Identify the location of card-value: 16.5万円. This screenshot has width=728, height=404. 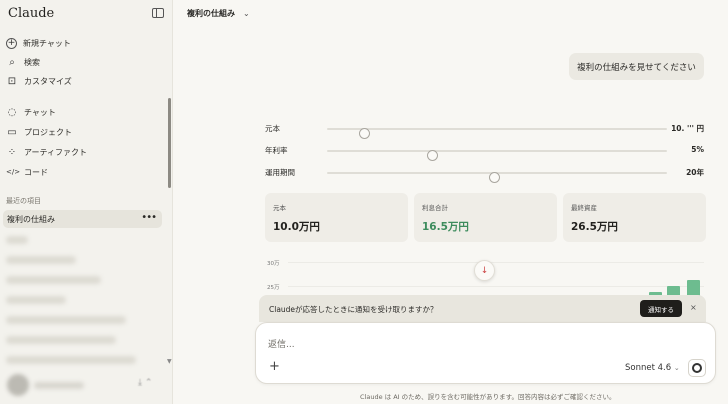
(445, 227).